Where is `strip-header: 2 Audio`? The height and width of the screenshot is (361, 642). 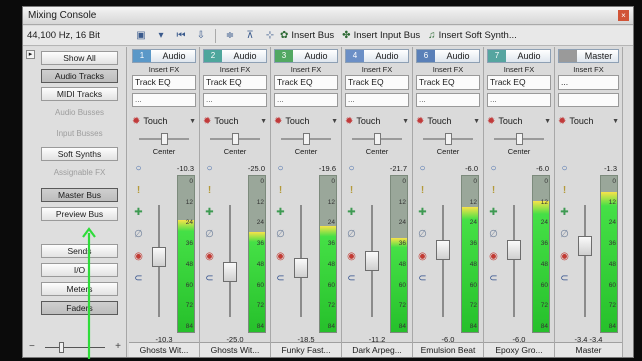
strip-header: 2 Audio is located at coordinates (235, 56).